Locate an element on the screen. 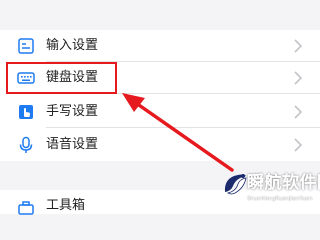 The height and width of the screenshot is (240, 320). microphone-icon is located at coordinates (26, 145).